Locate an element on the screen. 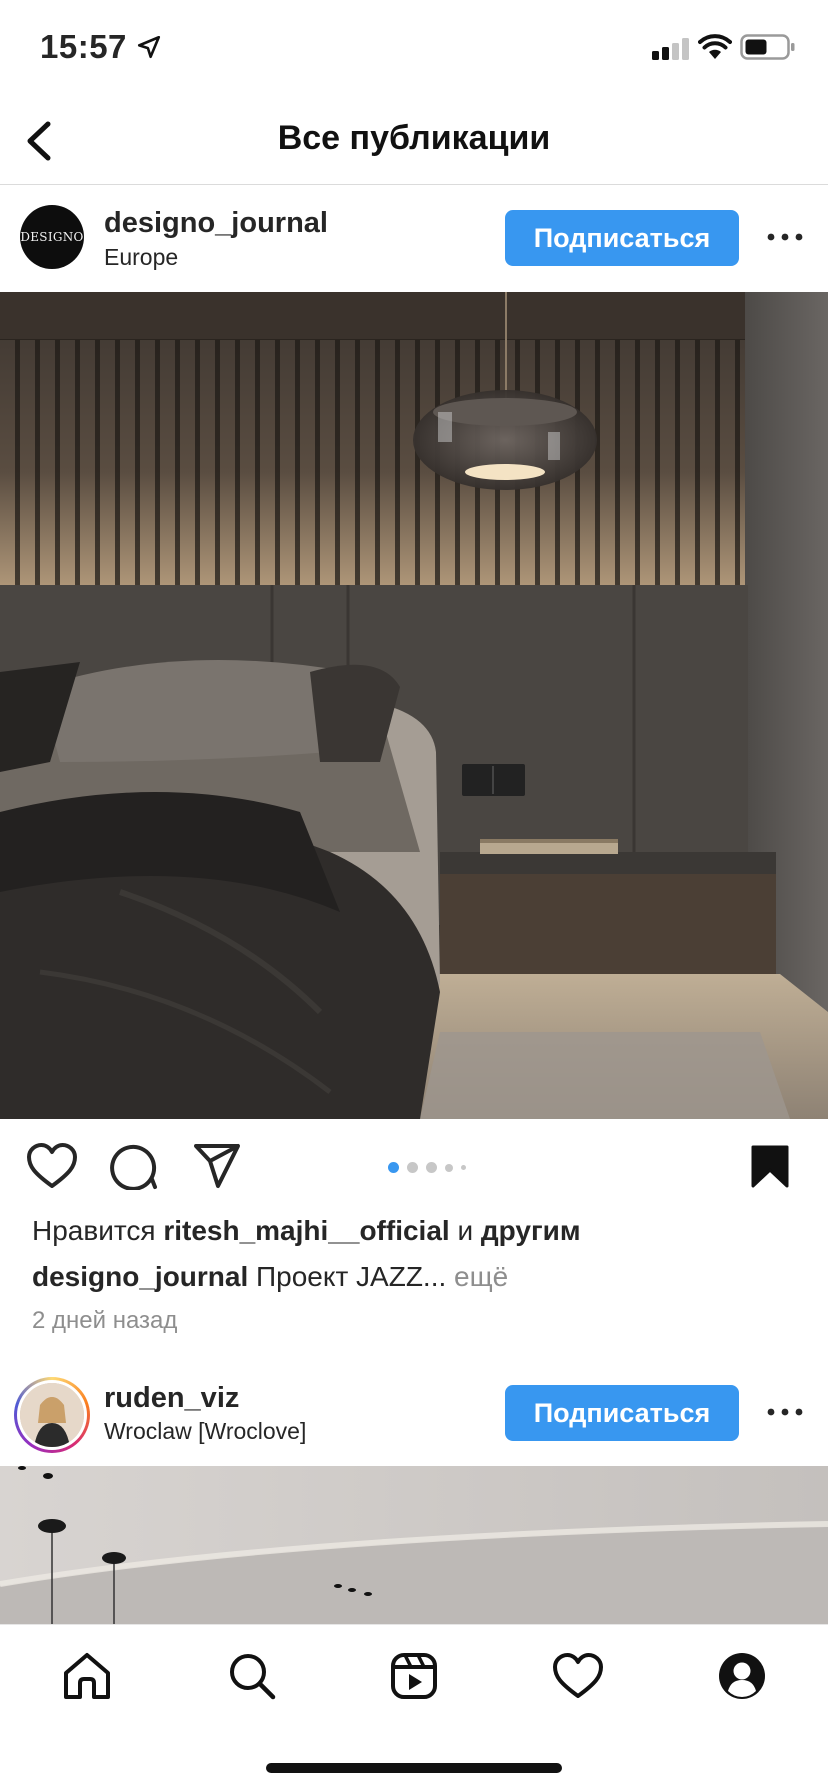 The height and width of the screenshot is (1792, 828). post-timestamp: 2 дней назад is located at coordinates (105, 1320).